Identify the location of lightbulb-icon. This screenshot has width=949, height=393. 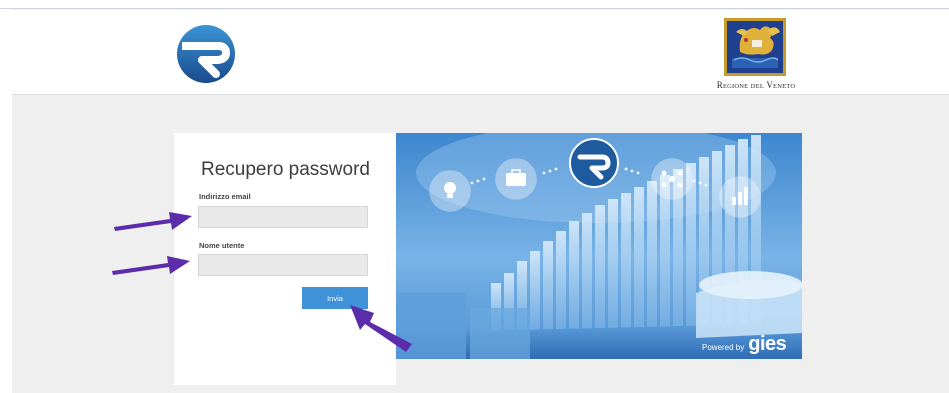
(450, 191).